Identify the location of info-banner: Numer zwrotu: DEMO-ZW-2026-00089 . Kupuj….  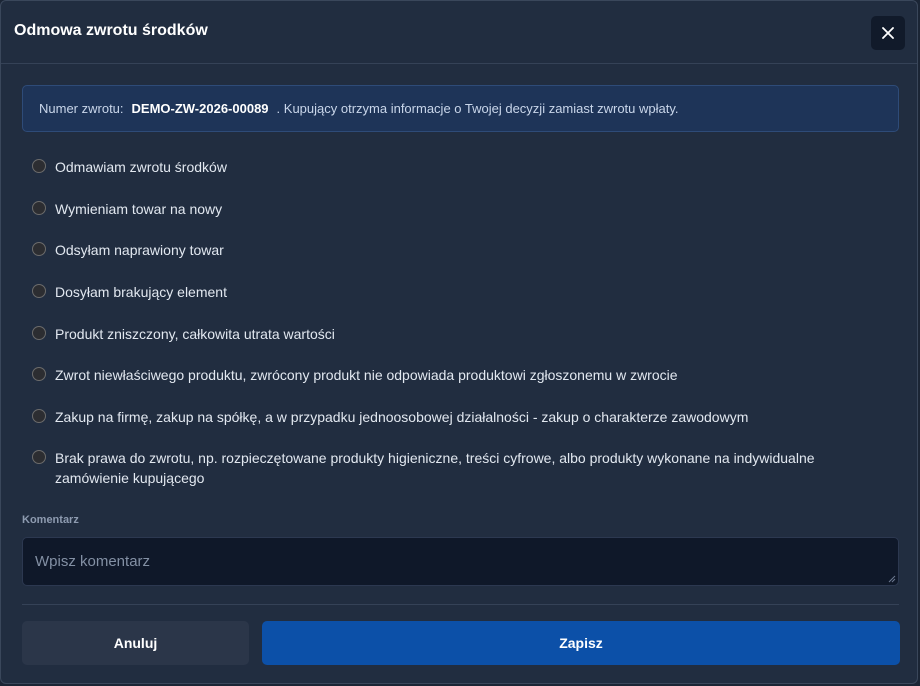
(460, 108).